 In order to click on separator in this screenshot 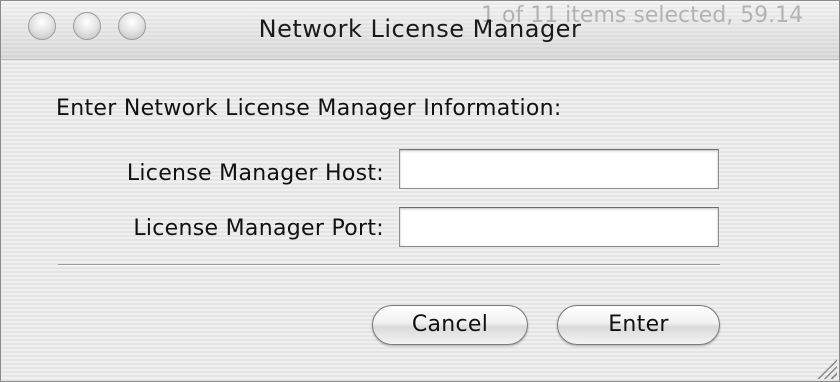, I will do `click(389, 265)`.